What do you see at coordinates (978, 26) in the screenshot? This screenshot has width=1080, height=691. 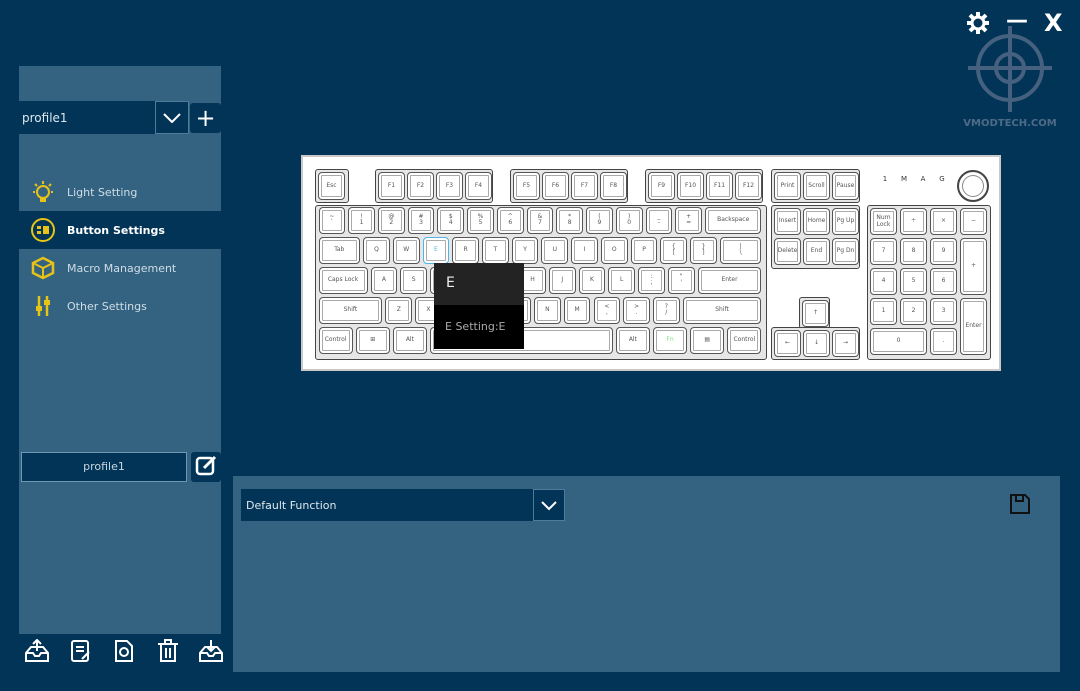 I see `settings-button` at bounding box center [978, 26].